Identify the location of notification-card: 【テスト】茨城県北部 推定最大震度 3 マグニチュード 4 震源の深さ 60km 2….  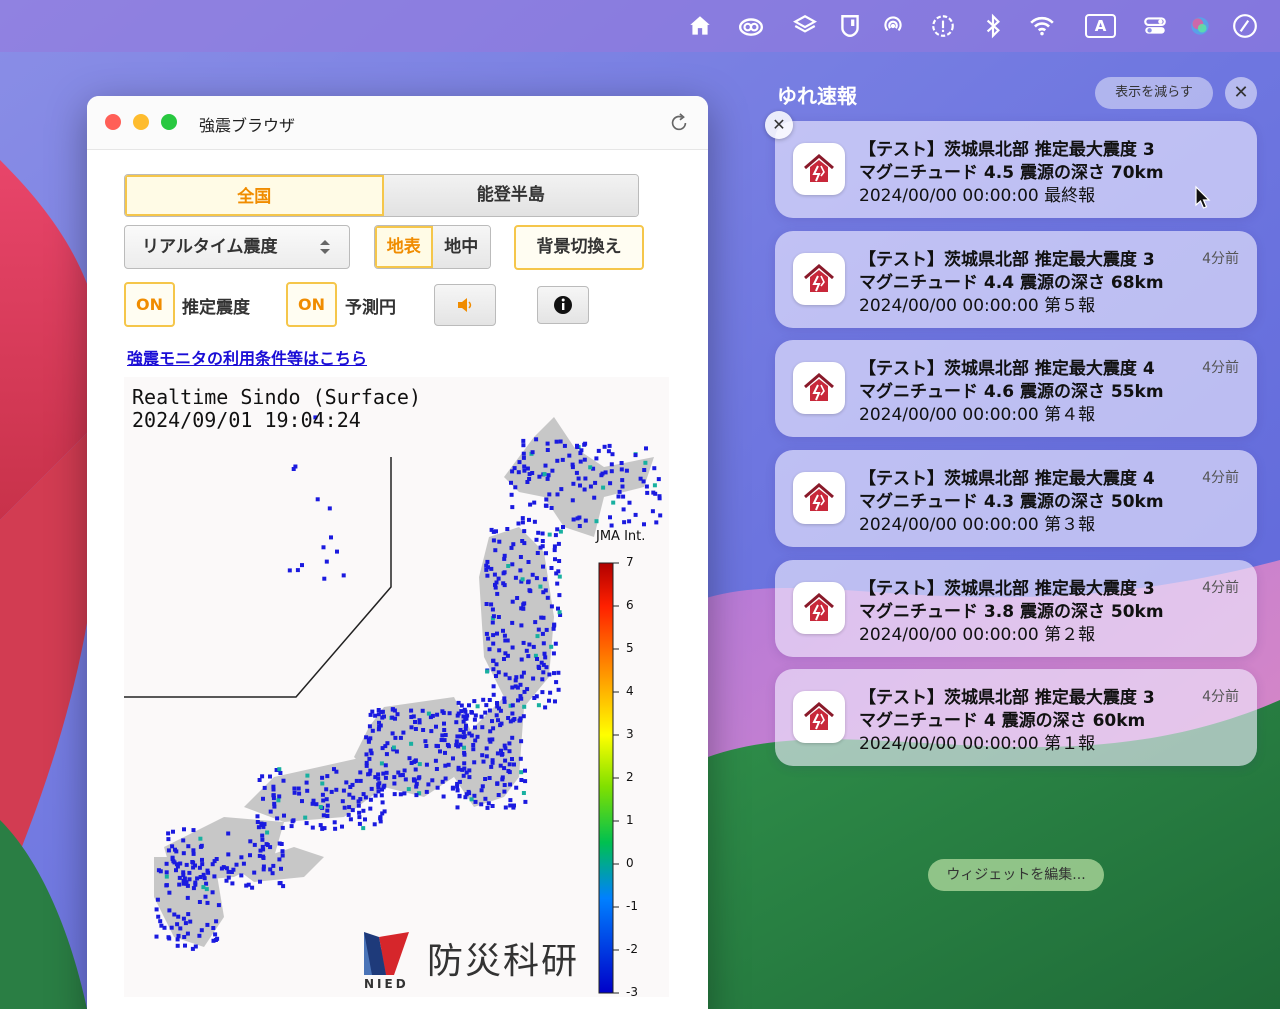
(1016, 717).